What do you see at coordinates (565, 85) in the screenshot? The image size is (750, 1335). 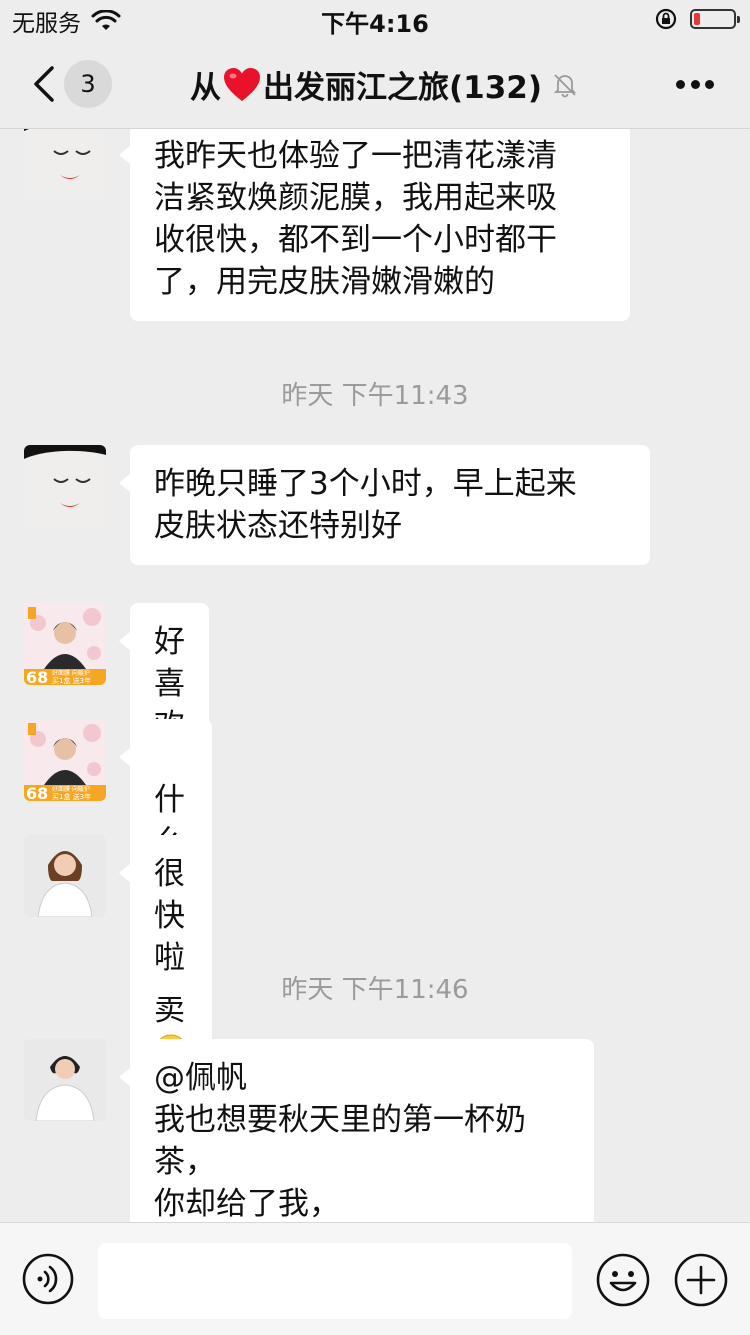 I see `bell-muted-icon` at bounding box center [565, 85].